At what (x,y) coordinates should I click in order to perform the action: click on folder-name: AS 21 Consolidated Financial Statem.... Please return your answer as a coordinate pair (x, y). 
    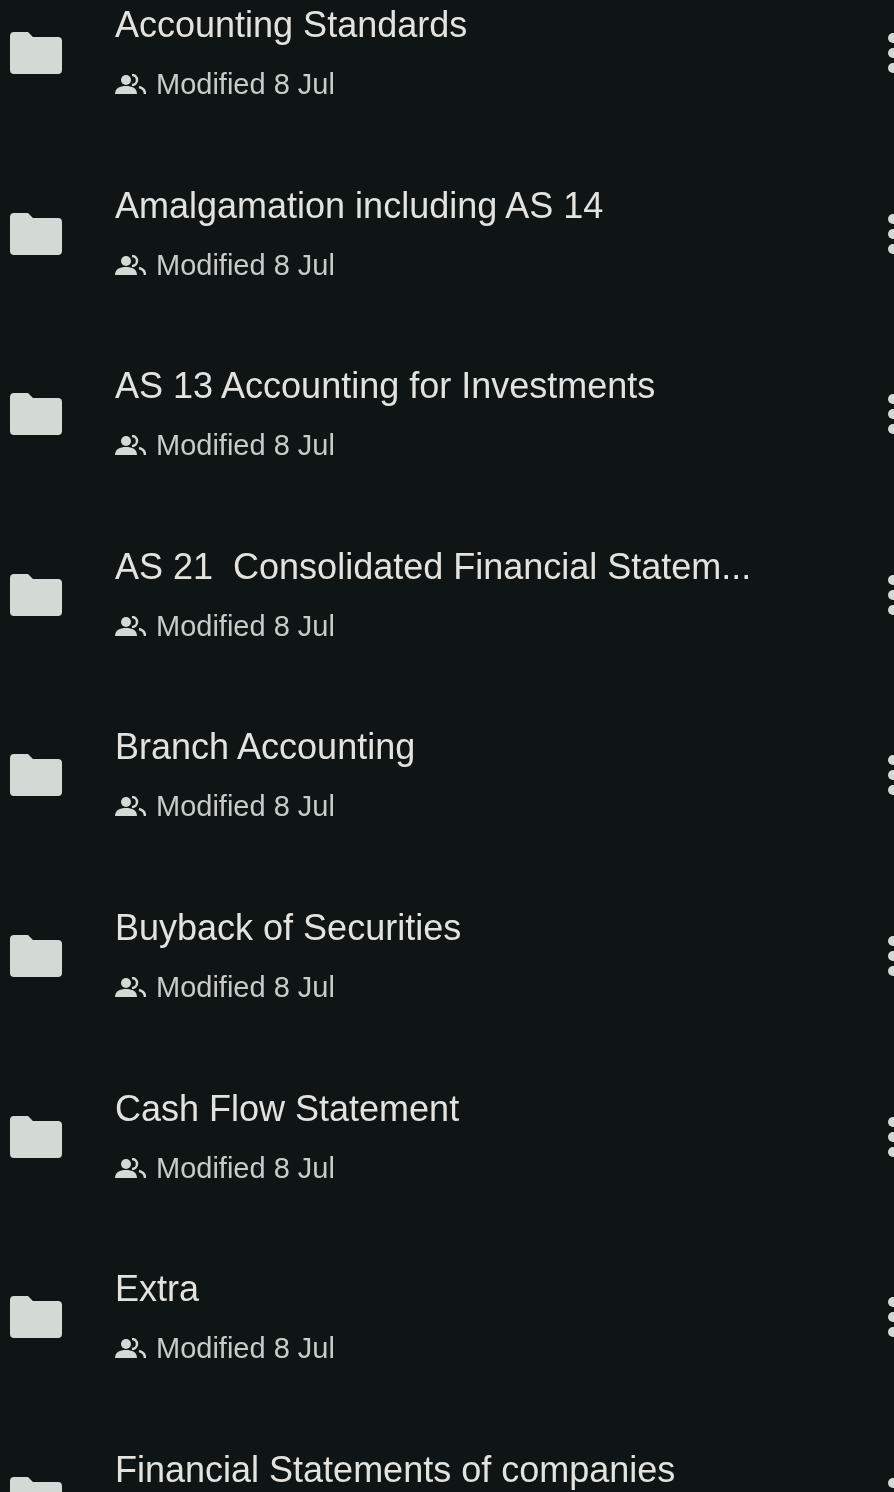
    Looking at the image, I should click on (433, 566).